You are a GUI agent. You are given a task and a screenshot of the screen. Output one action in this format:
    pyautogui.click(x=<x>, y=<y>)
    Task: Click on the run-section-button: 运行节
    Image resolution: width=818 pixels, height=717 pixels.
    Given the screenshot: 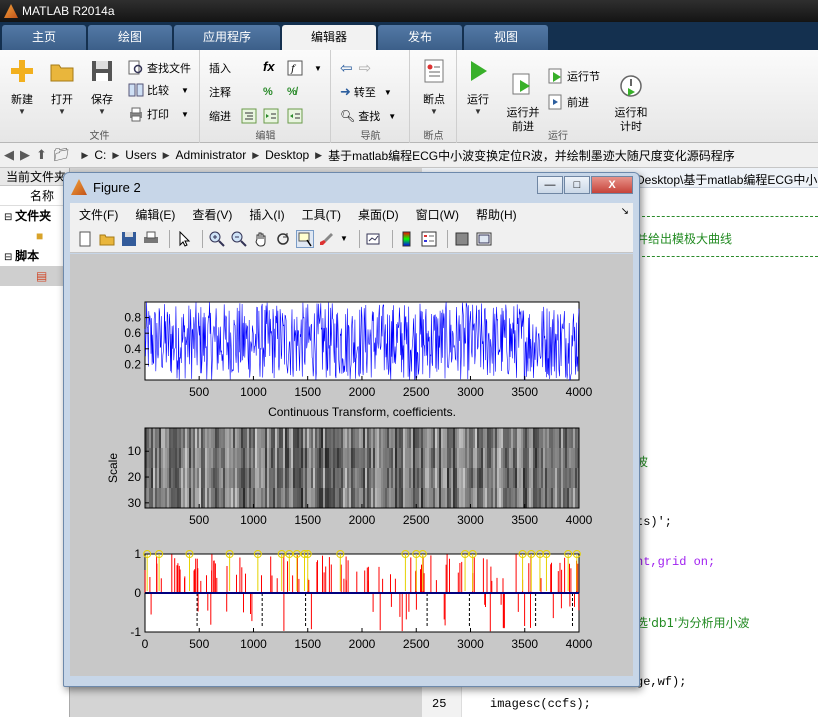 What is the action you would take?
    pyautogui.click(x=574, y=76)
    